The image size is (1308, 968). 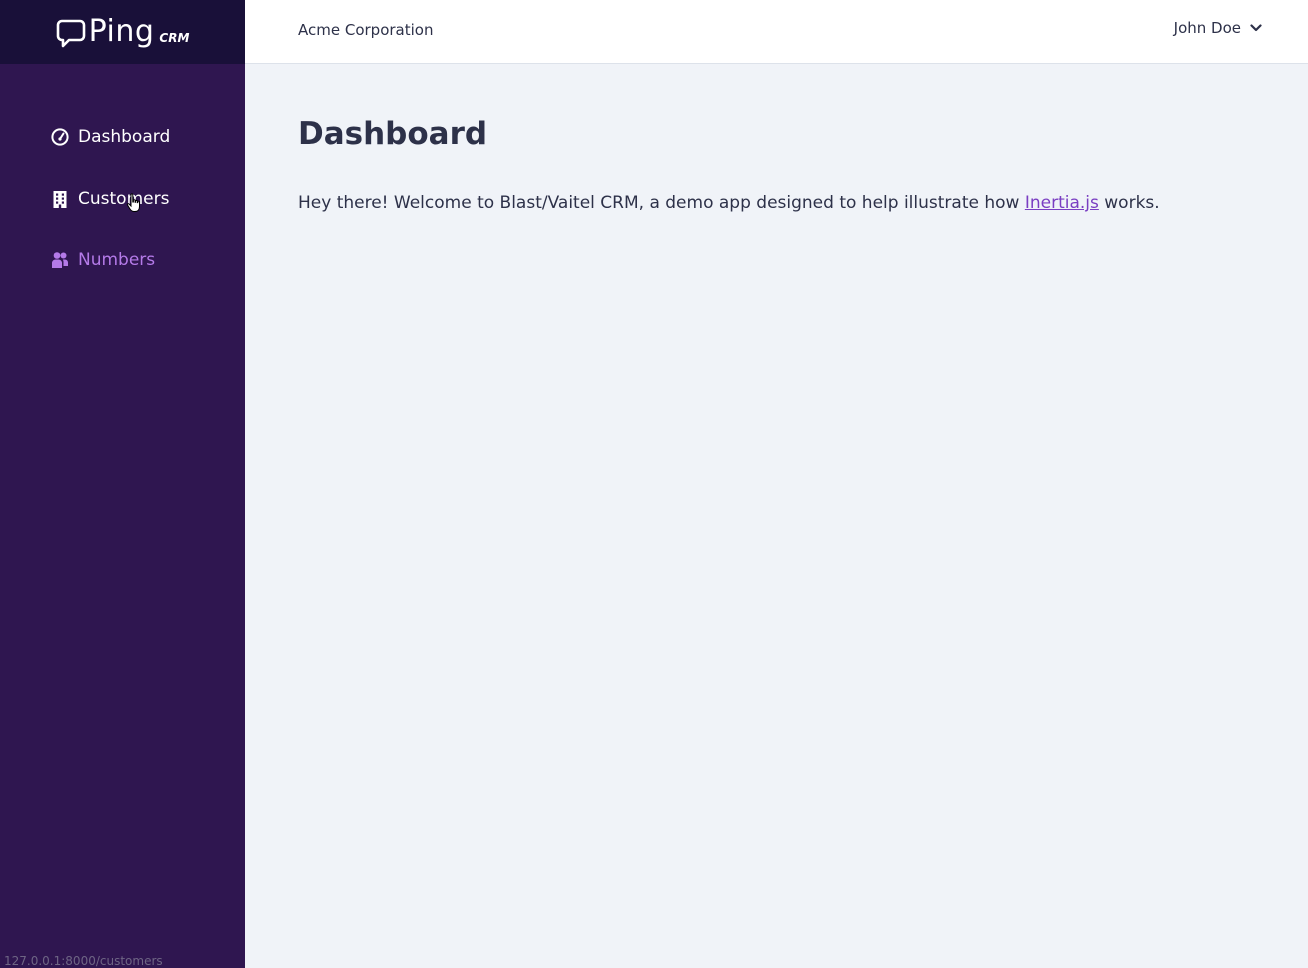 I want to click on speech-bubble-icon, so click(x=70, y=33).